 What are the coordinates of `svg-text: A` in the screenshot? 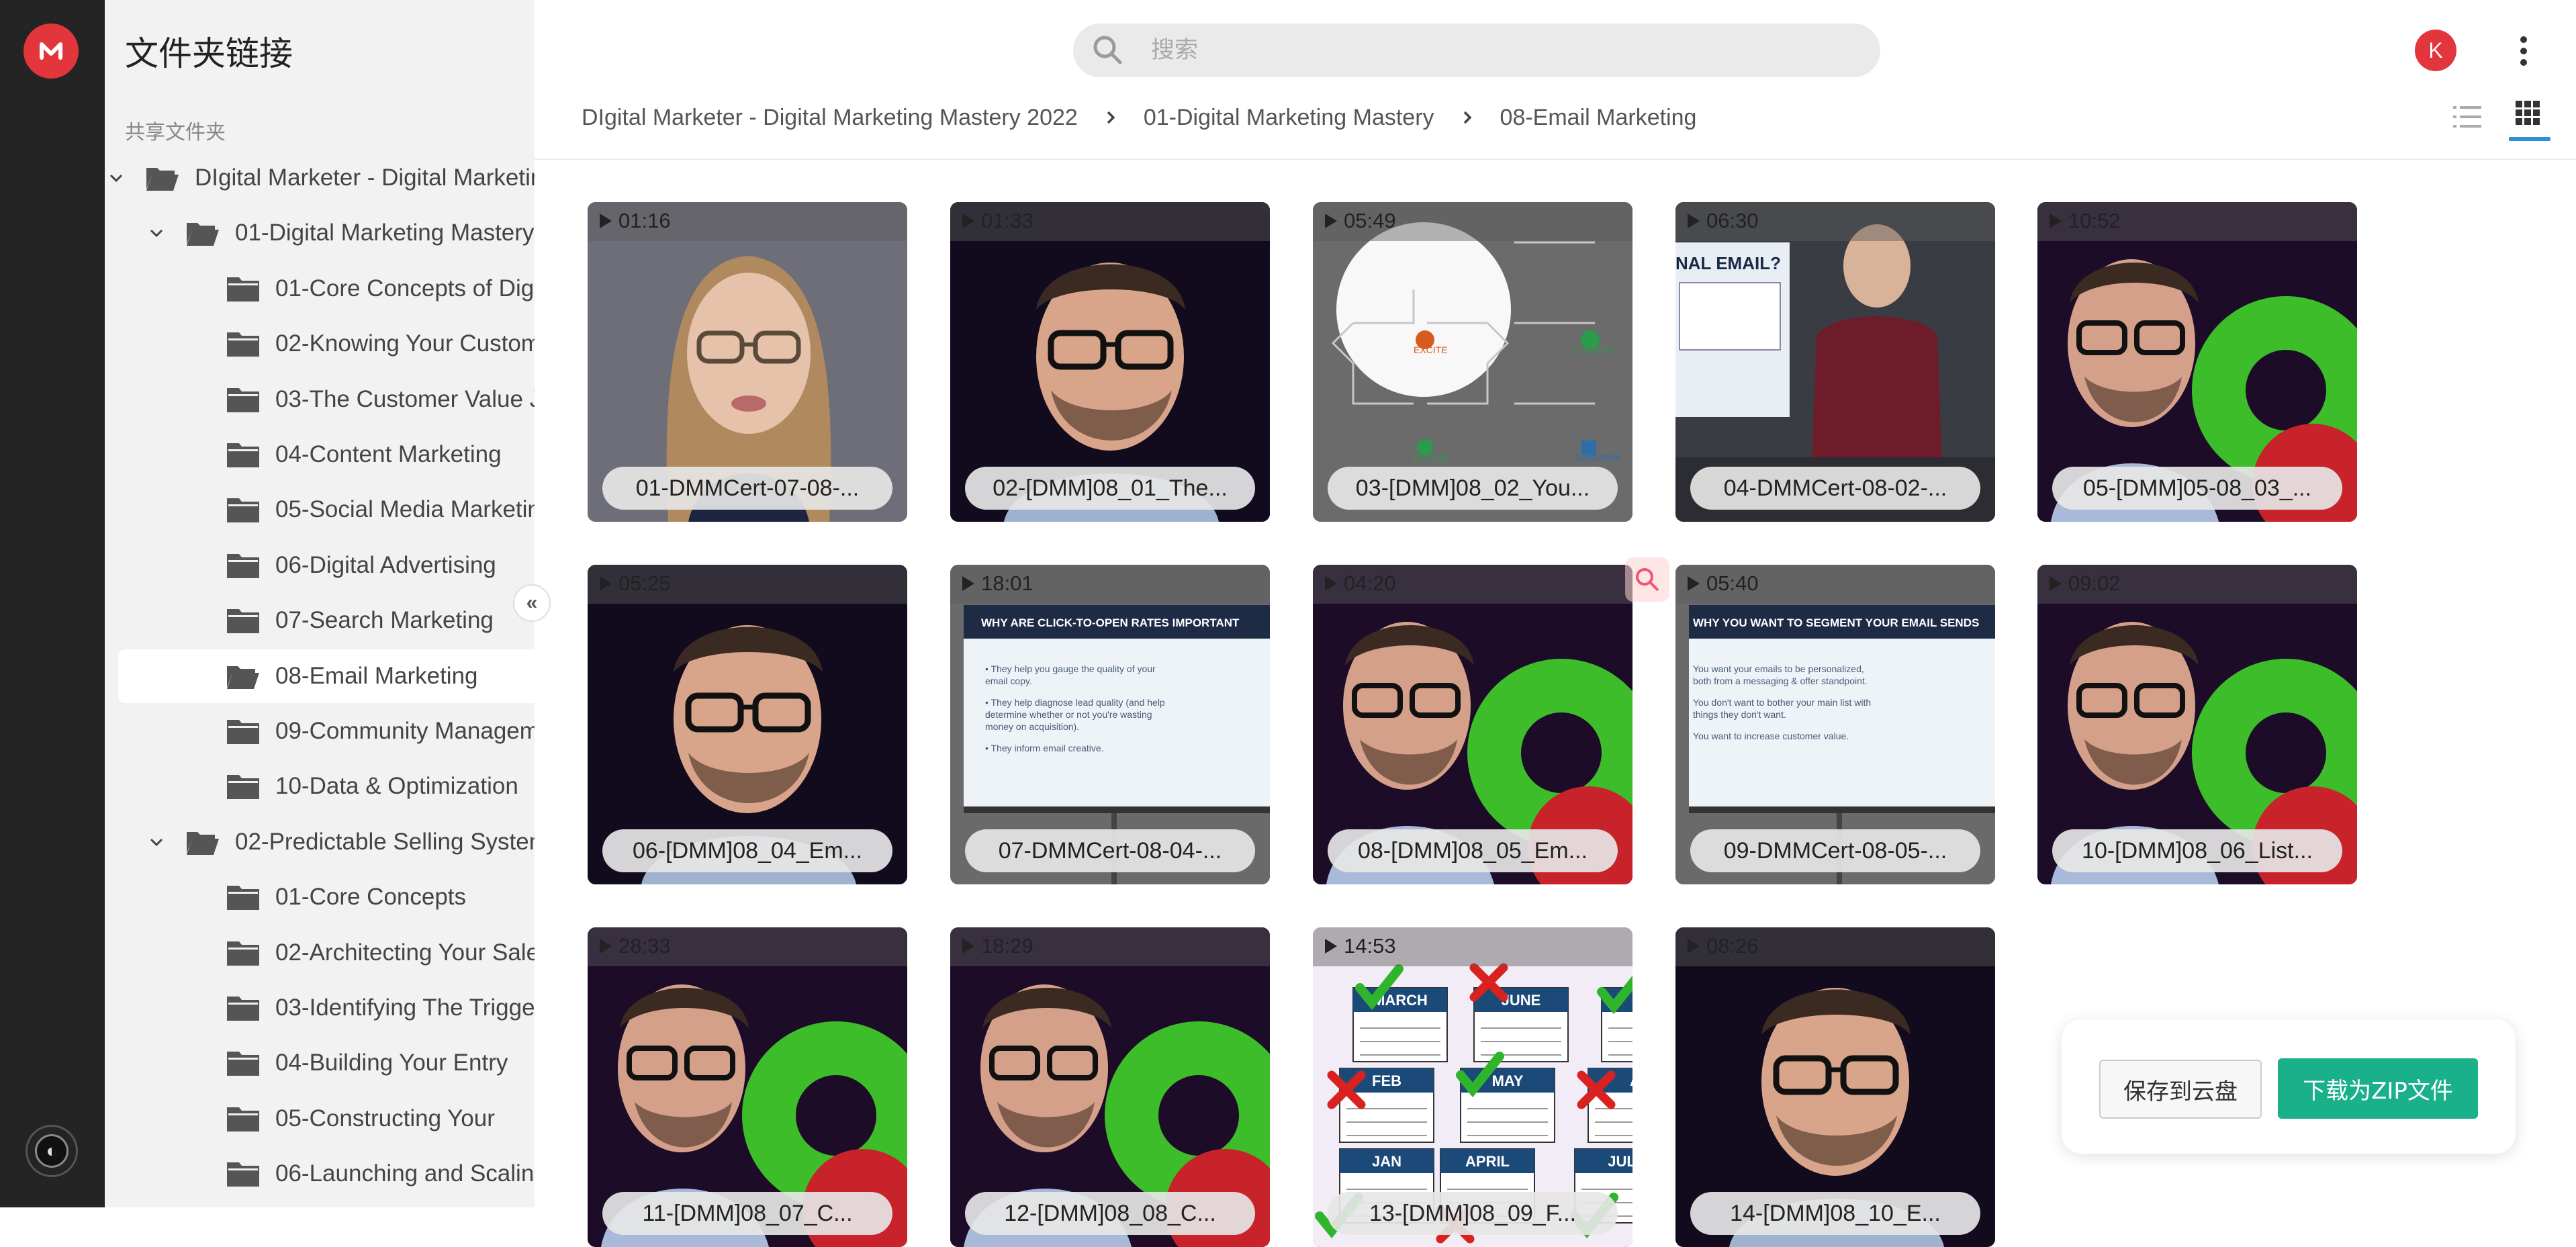 It's located at (1631, 1080).